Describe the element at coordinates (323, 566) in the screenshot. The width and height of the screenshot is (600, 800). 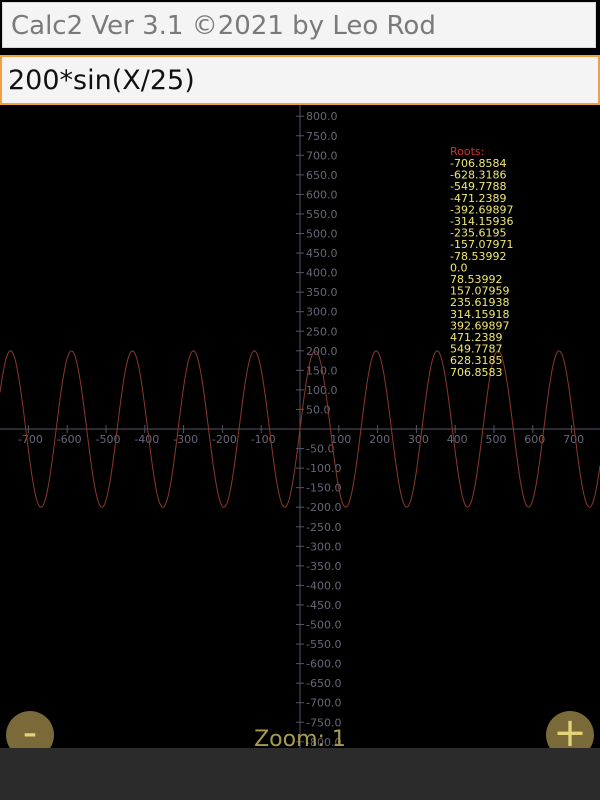
I see `y-tick-label: -350.0` at that location.